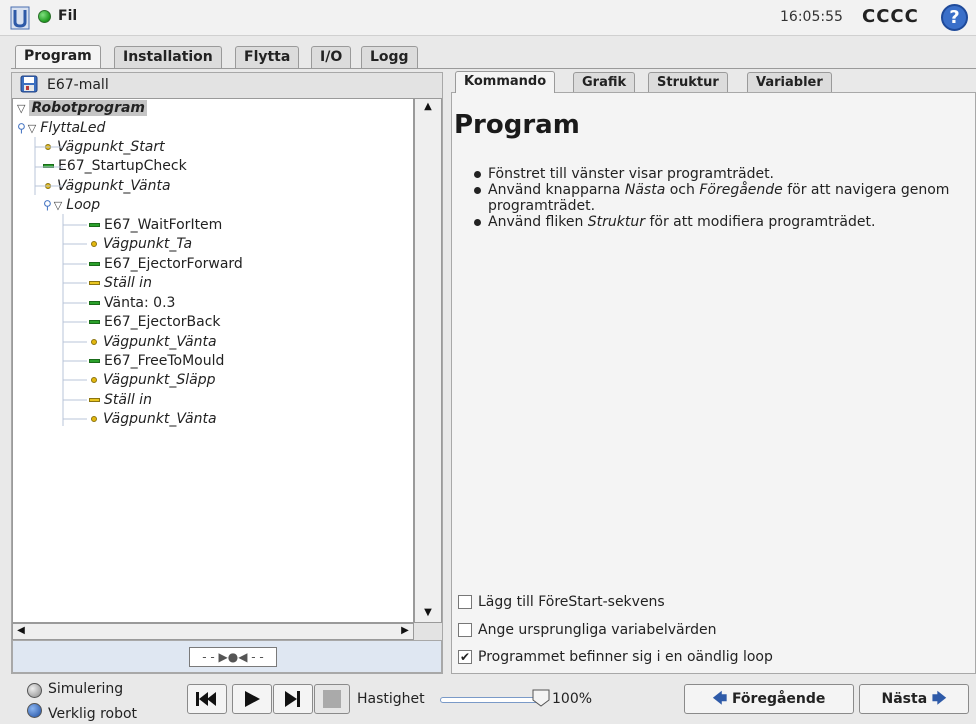 The image size is (976, 724). I want to click on tab-variabler: Variabler, so click(789, 82).